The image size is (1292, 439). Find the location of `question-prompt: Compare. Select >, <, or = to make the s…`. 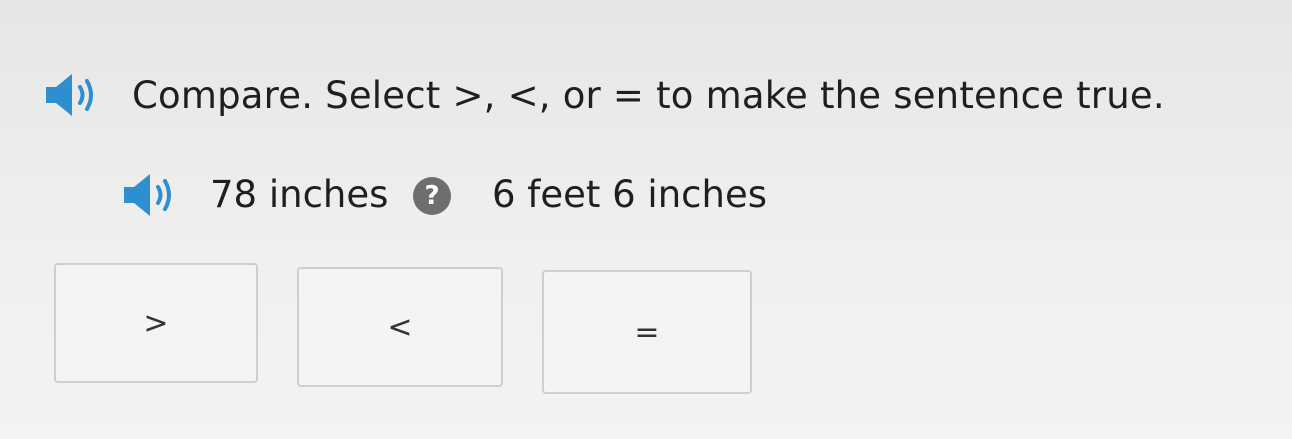

question-prompt: Compare. Select >, <, or = to make the s… is located at coordinates (648, 95).